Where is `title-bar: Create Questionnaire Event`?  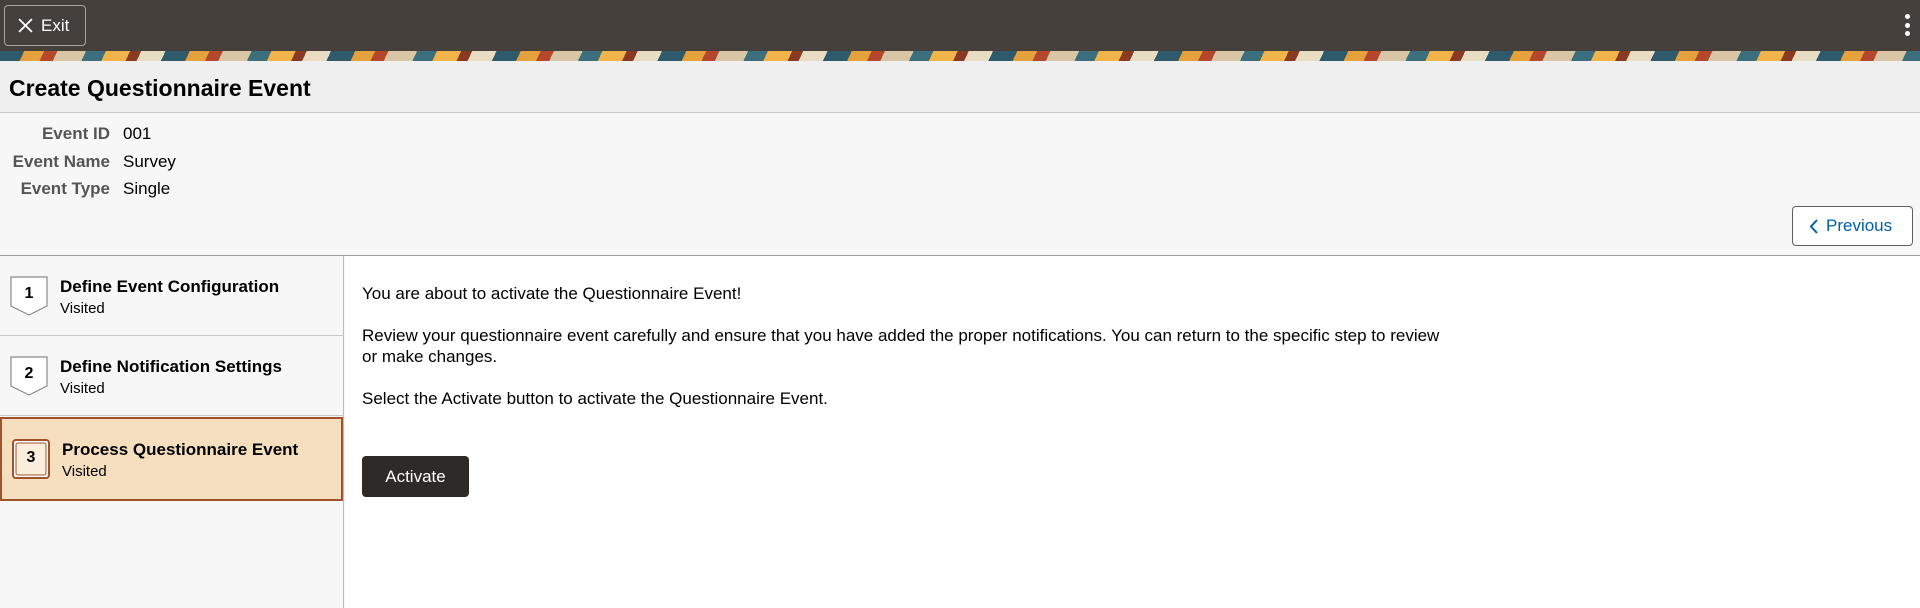 title-bar: Create Questionnaire Event is located at coordinates (960, 87).